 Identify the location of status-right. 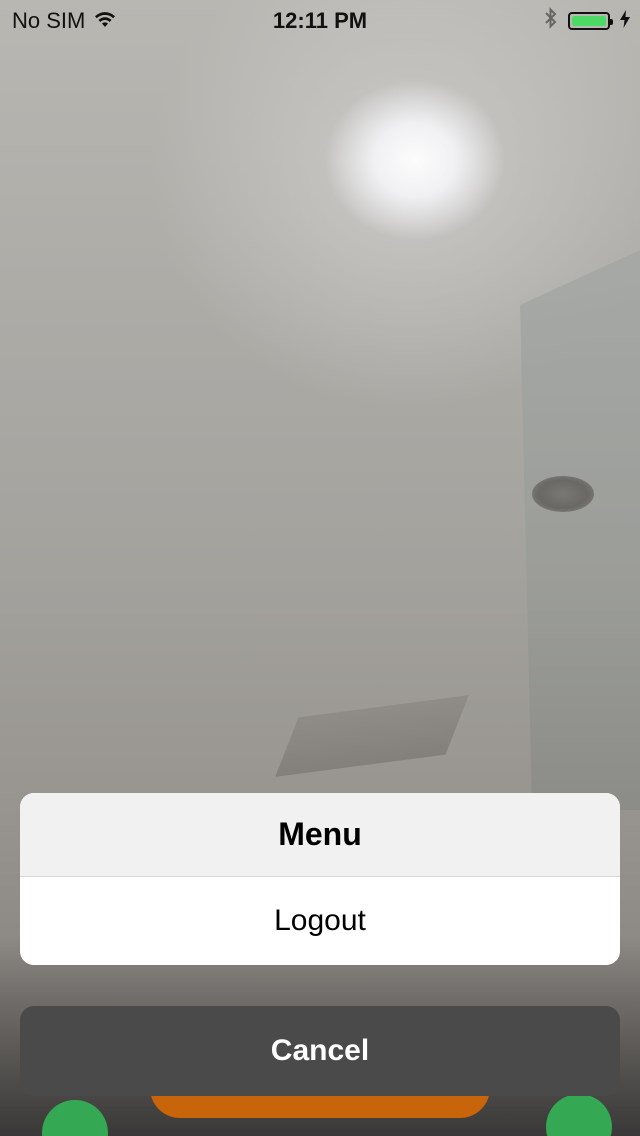
(587, 21).